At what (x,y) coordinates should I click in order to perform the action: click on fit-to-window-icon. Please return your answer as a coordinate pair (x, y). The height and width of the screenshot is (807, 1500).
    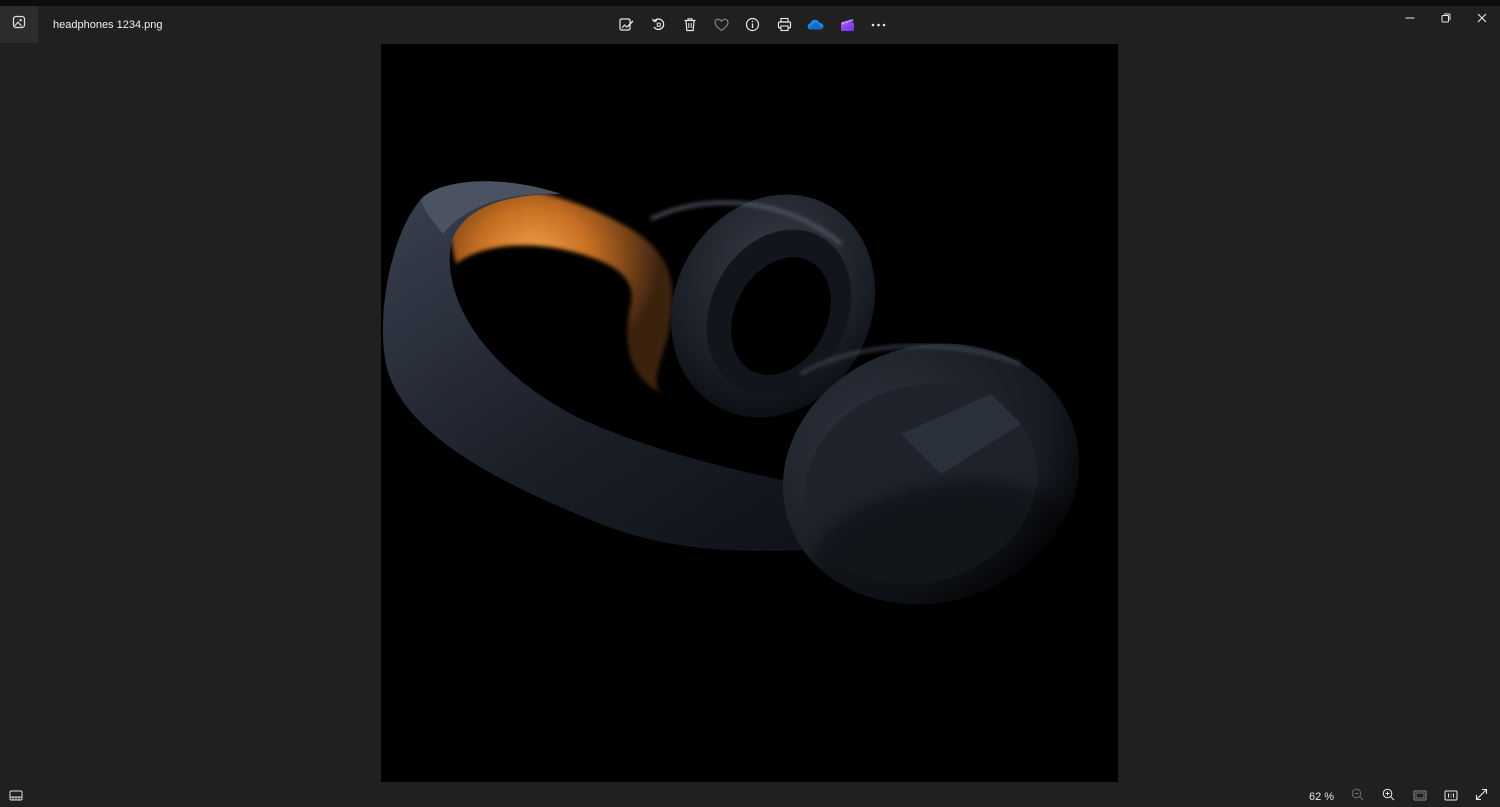
    Looking at the image, I should click on (1420, 797).